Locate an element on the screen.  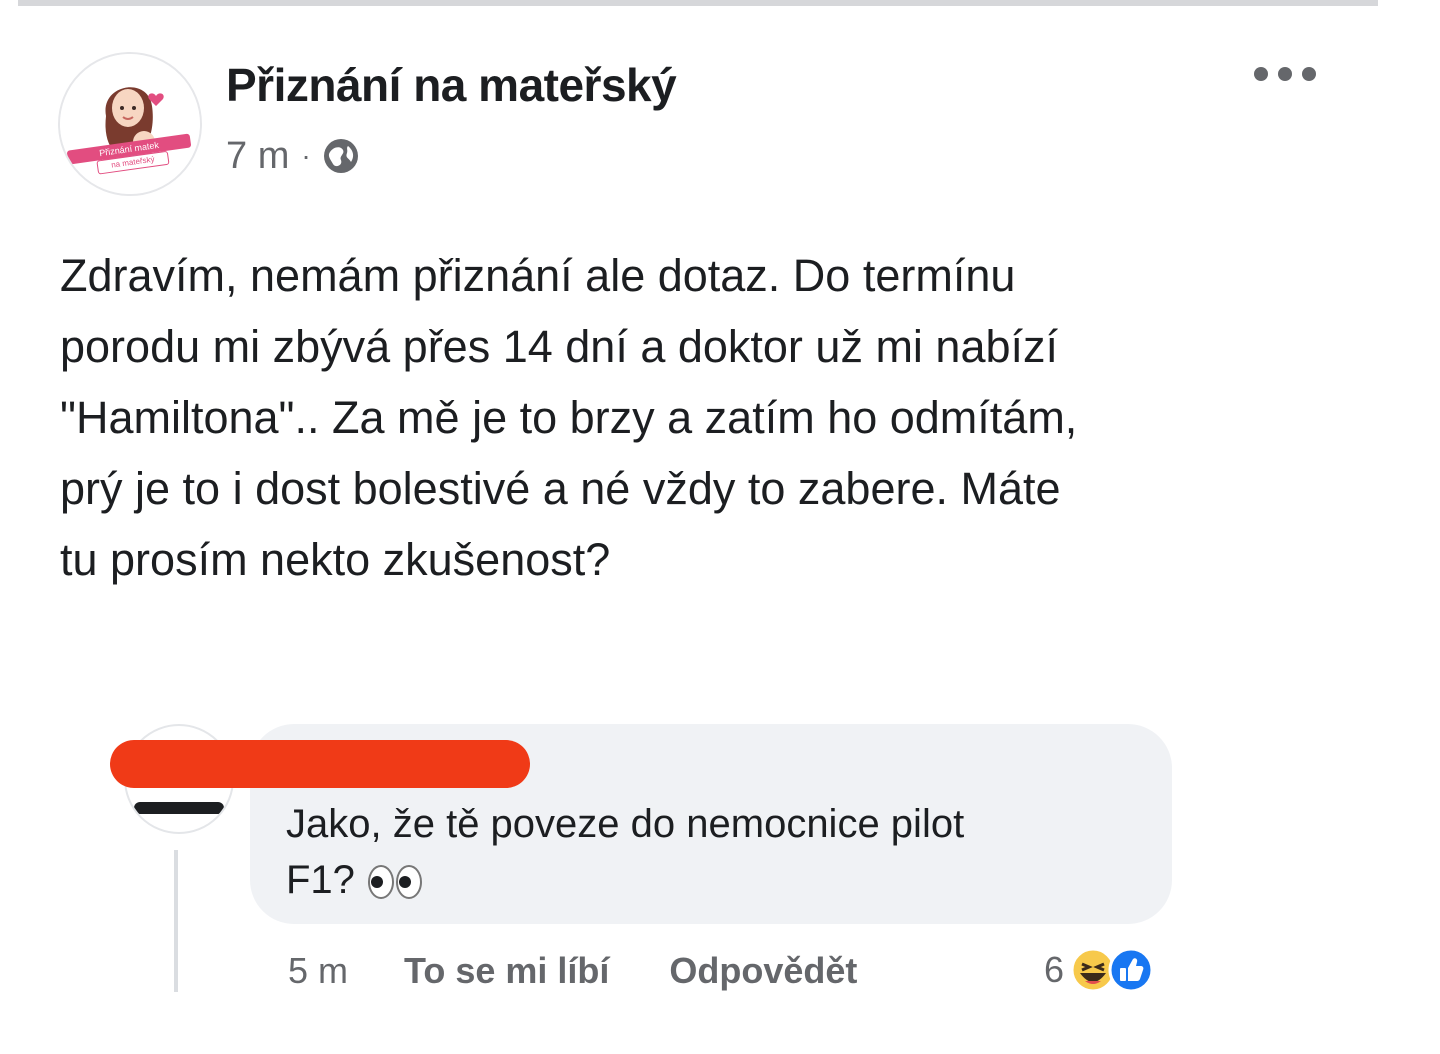
like-button: To se mi líbí is located at coordinates (506, 971).